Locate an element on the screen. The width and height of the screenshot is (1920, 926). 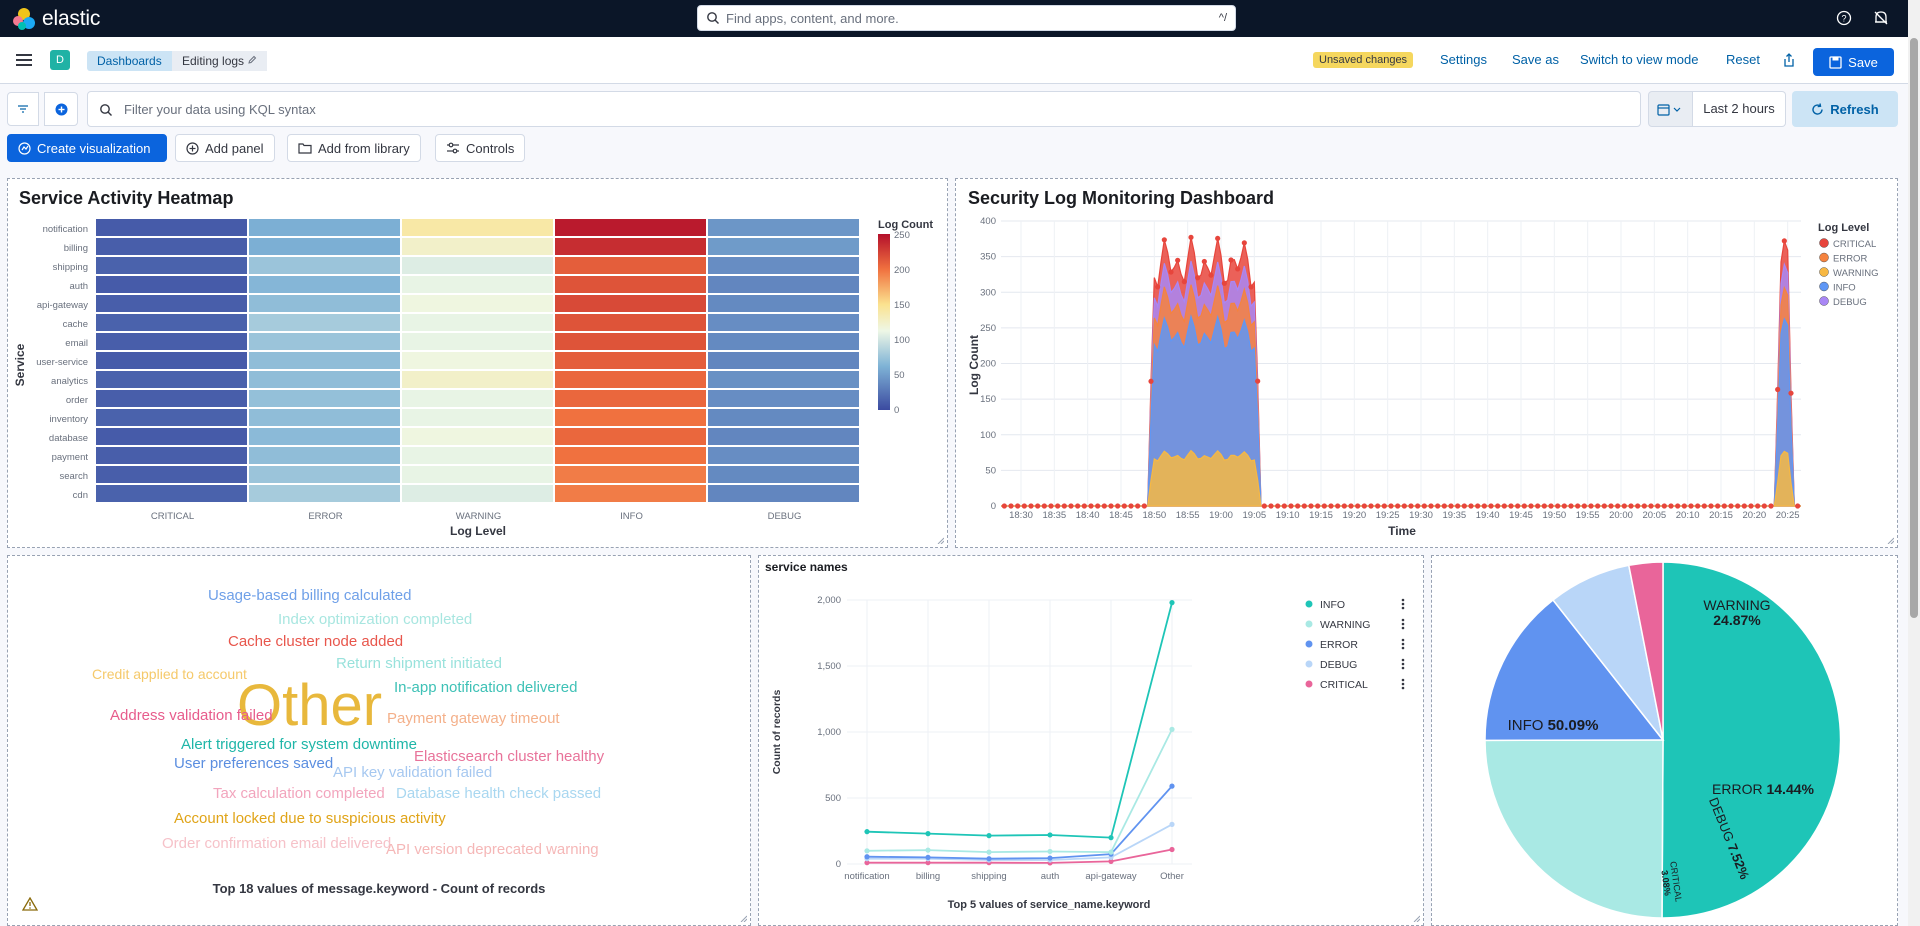
security-legend-swatch is located at coordinates (1824, 272).